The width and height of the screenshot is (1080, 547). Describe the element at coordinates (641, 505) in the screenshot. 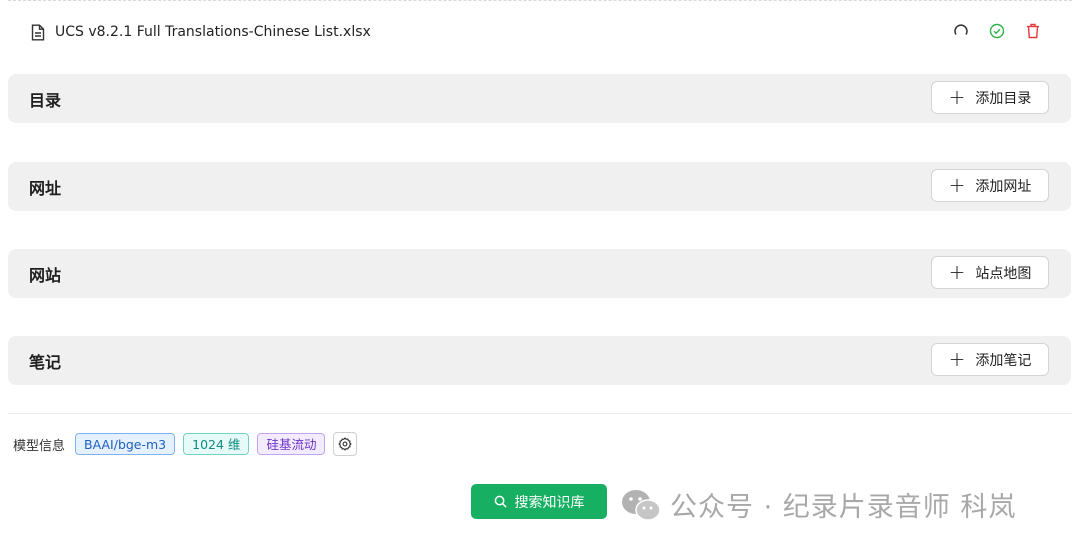

I see `wechat-icon` at that location.